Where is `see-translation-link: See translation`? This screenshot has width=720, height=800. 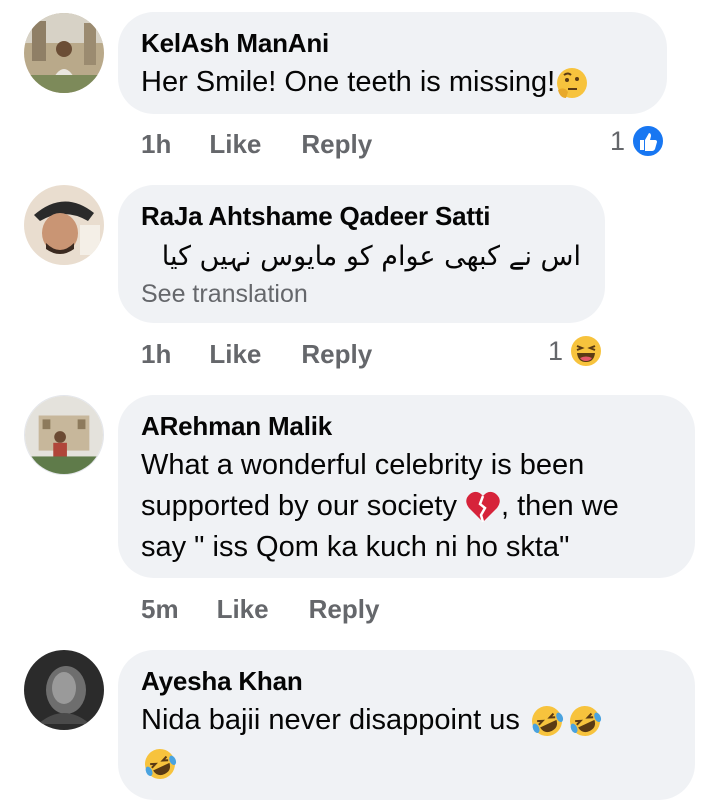 see-translation-link: See translation is located at coordinates (361, 294).